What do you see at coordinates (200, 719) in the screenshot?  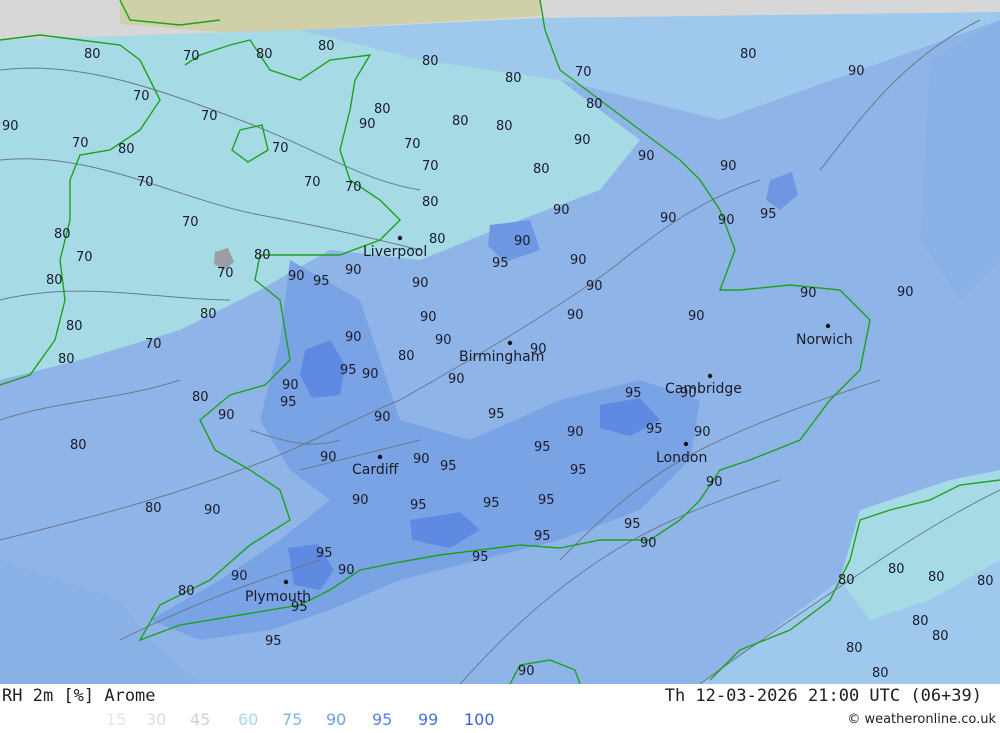 I see `legend-item: 45` at bounding box center [200, 719].